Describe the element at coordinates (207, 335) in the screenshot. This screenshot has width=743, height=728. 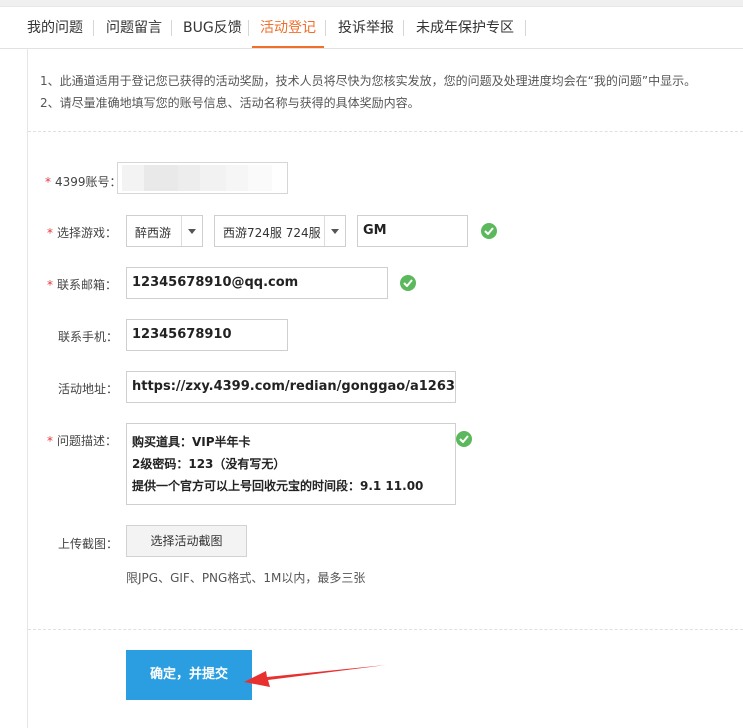
I see `phone-field: 12345678910` at that location.